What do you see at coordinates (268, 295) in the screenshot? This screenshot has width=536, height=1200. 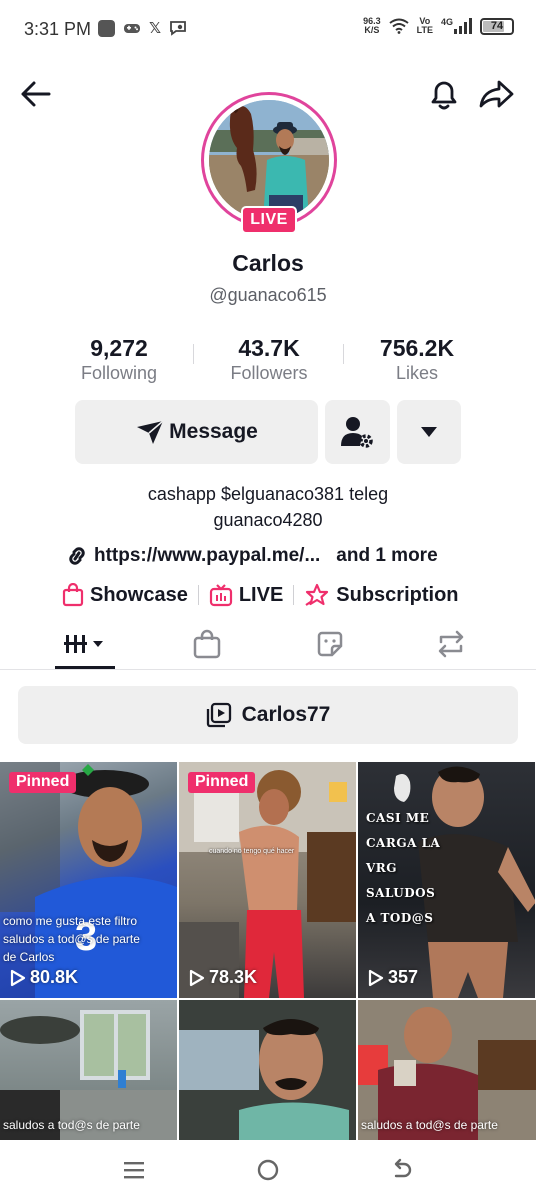 I see `profile-handle: @guanaco615` at bounding box center [268, 295].